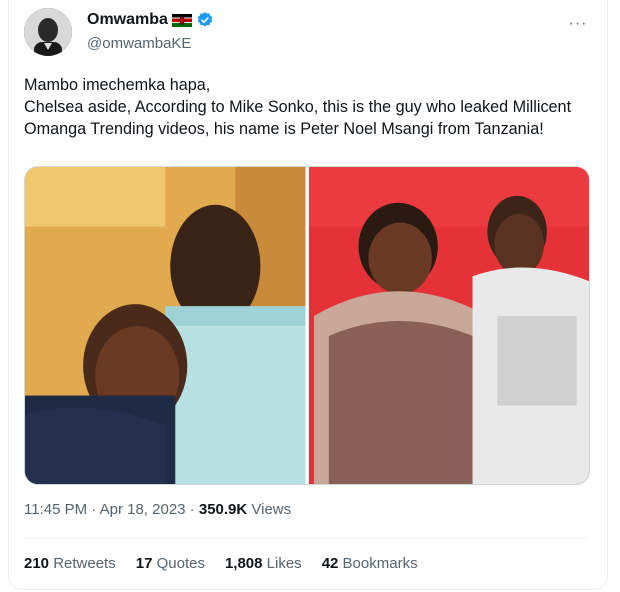 The height and width of the screenshot is (592, 620). What do you see at coordinates (82, 563) in the screenshot?
I see `stat-label: Retweets` at bounding box center [82, 563].